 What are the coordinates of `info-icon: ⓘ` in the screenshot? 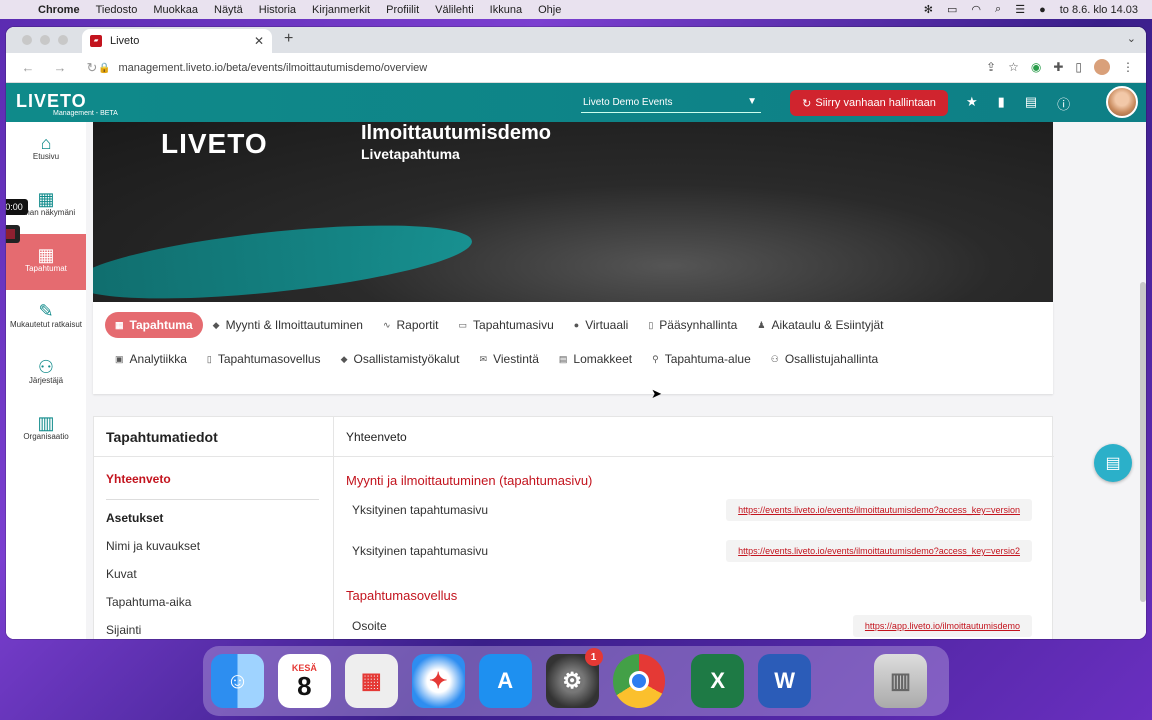 It's located at (1063, 103).